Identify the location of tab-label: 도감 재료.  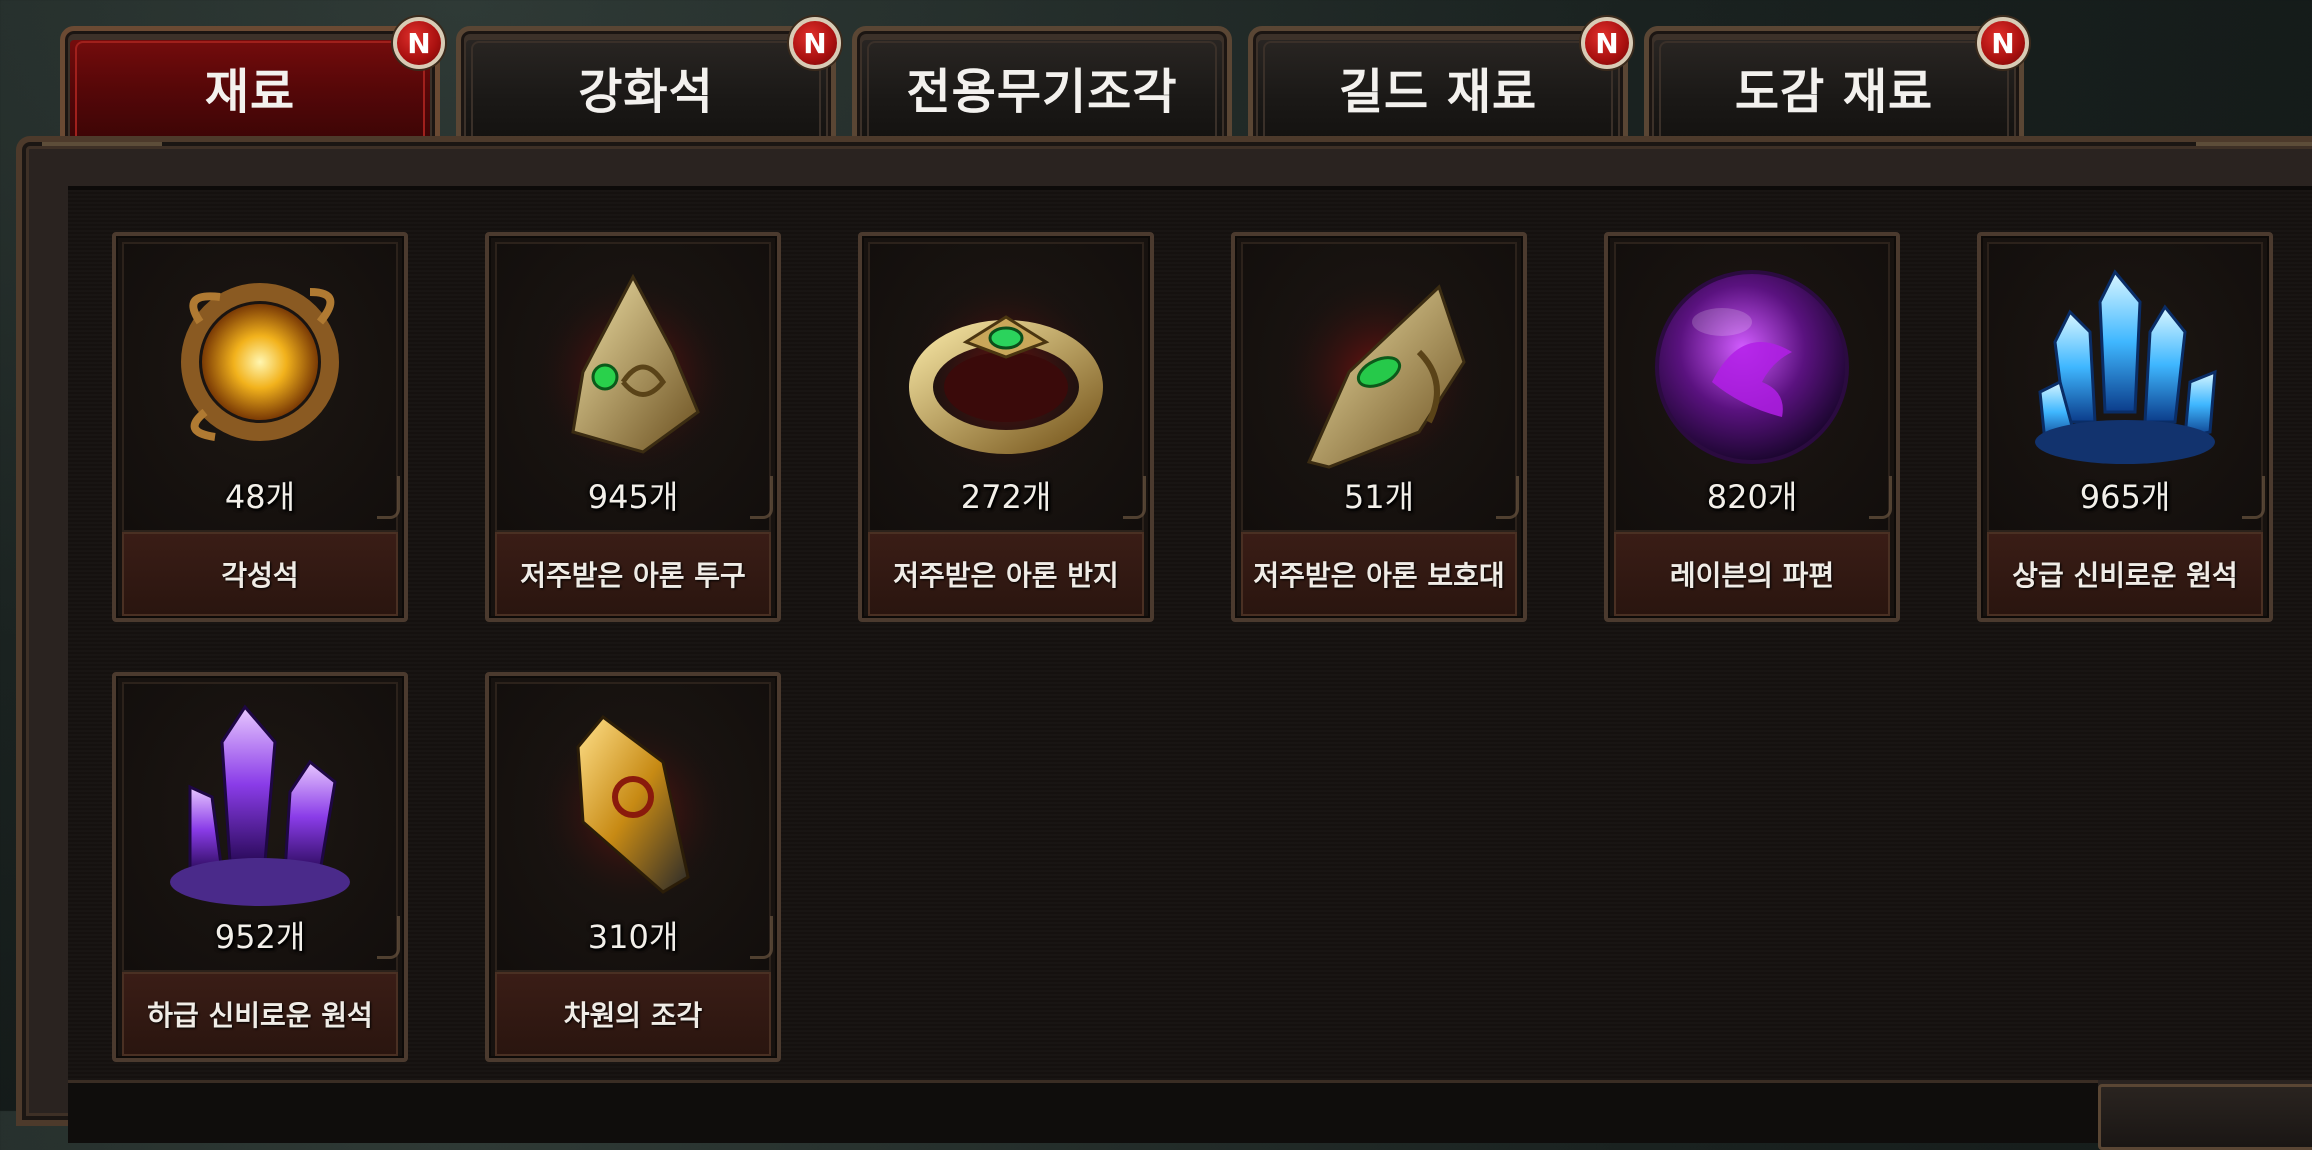
(1834, 92).